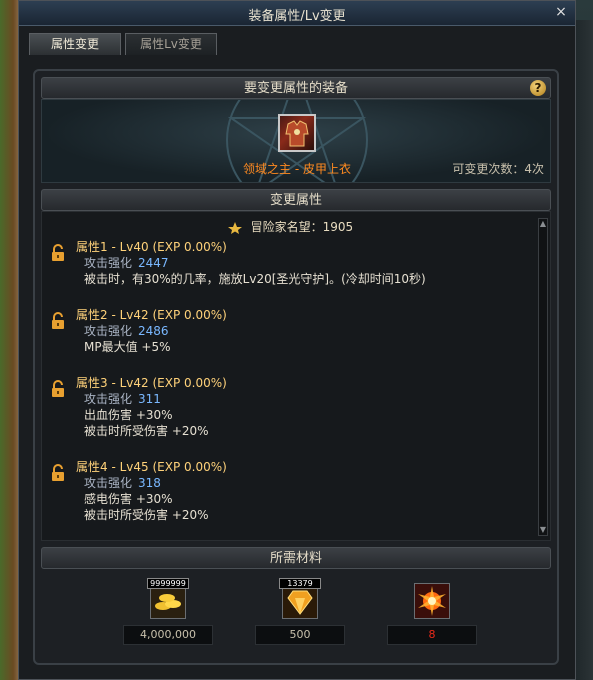  What do you see at coordinates (151, 467) in the screenshot?
I see `attribute-title: 属性4 - Lv45 (EXP 0.00%)` at bounding box center [151, 467].